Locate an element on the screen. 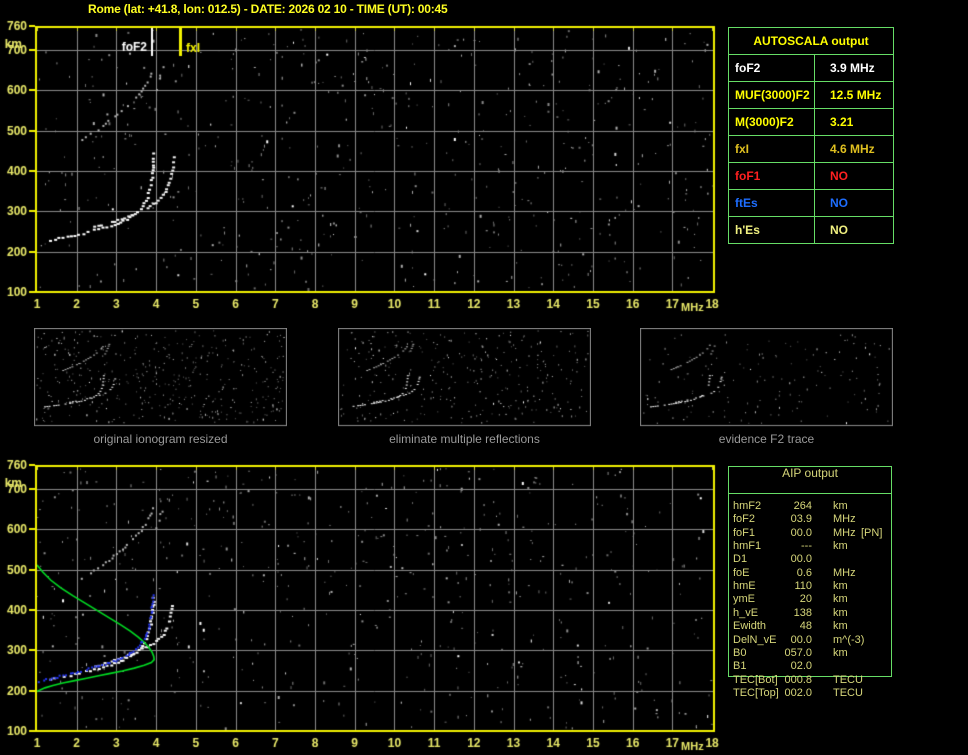 The image size is (968, 755). aip-row-hmf1: hmF1 --- km is located at coordinates (810, 546).